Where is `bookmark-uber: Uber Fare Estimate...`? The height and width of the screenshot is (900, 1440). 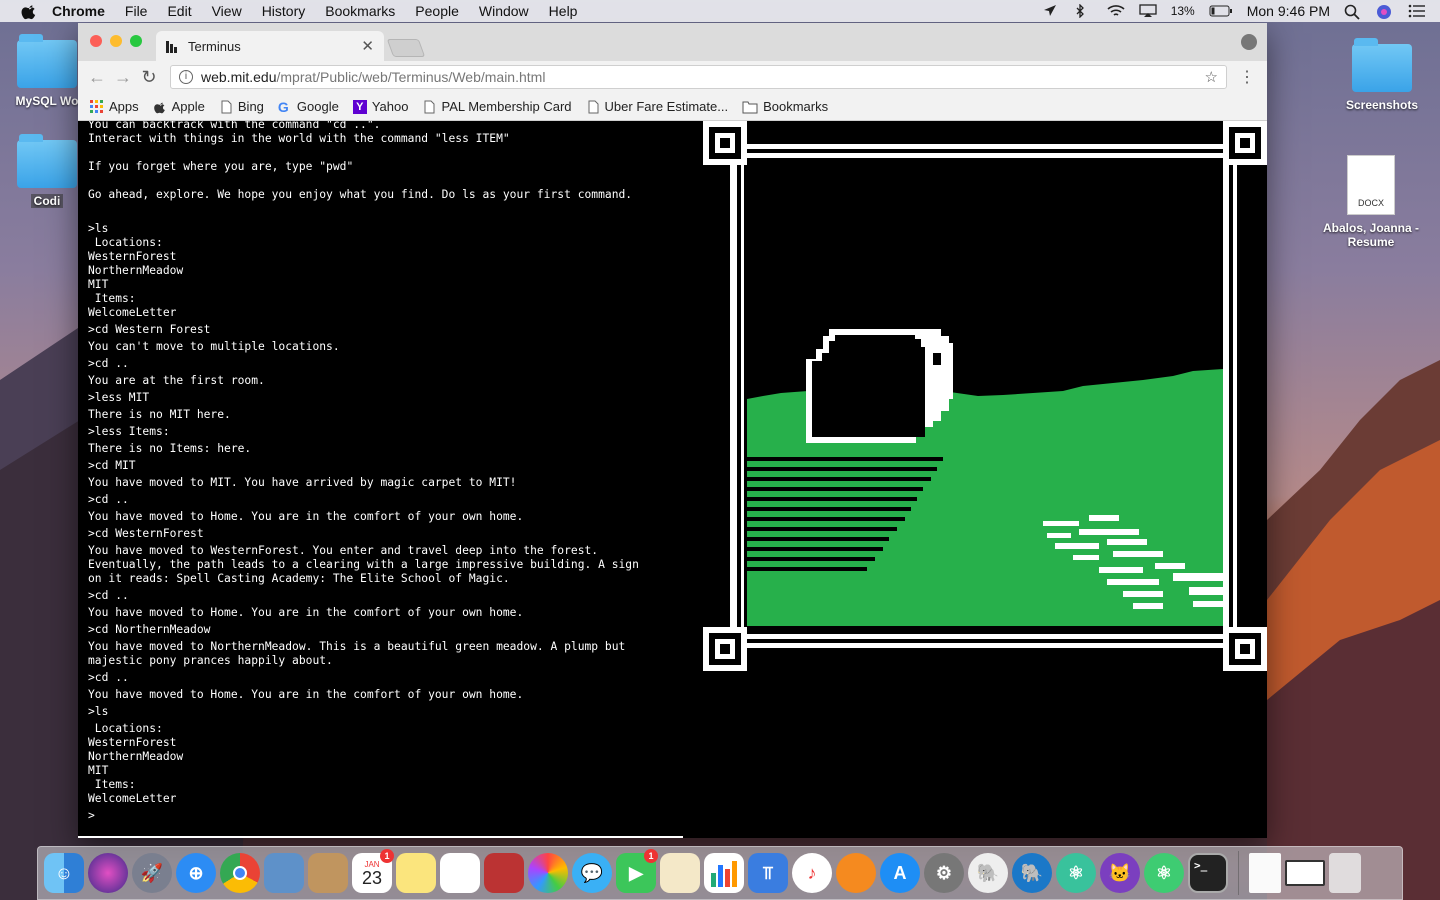 bookmark-uber: Uber Fare Estimate... is located at coordinates (657, 106).